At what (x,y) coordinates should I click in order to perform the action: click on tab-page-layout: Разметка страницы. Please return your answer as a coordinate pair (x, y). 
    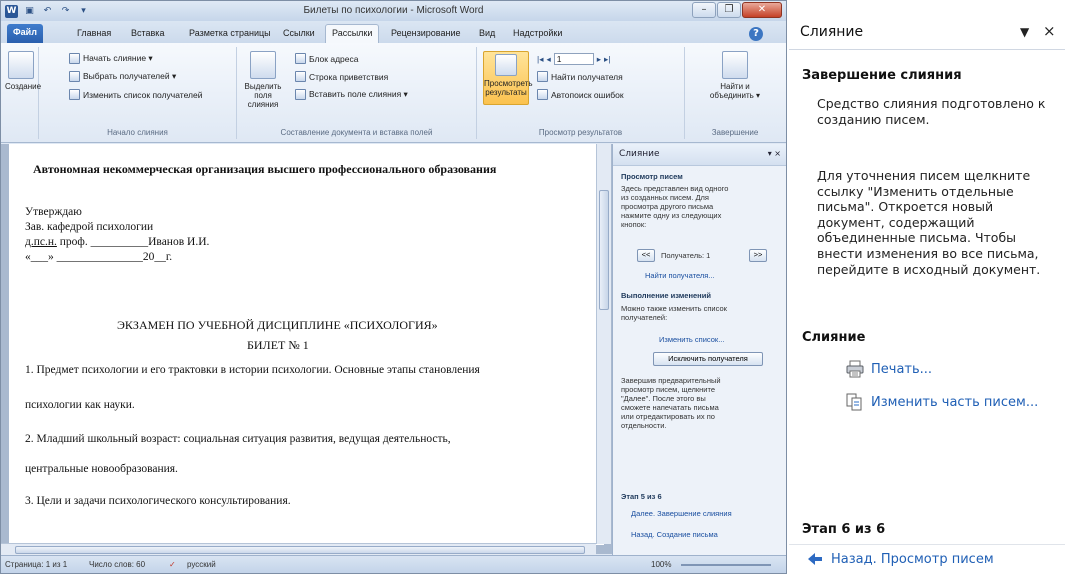
    Looking at the image, I should click on (230, 34).